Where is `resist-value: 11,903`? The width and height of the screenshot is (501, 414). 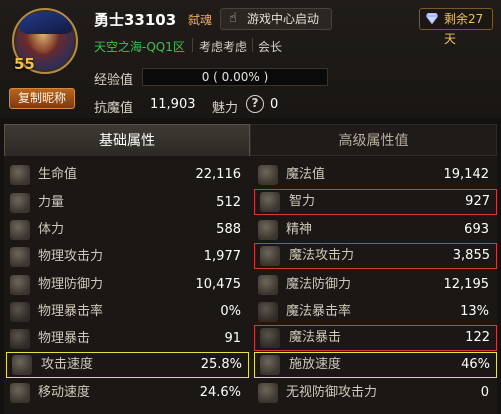
resist-value: 11,903 is located at coordinates (173, 104).